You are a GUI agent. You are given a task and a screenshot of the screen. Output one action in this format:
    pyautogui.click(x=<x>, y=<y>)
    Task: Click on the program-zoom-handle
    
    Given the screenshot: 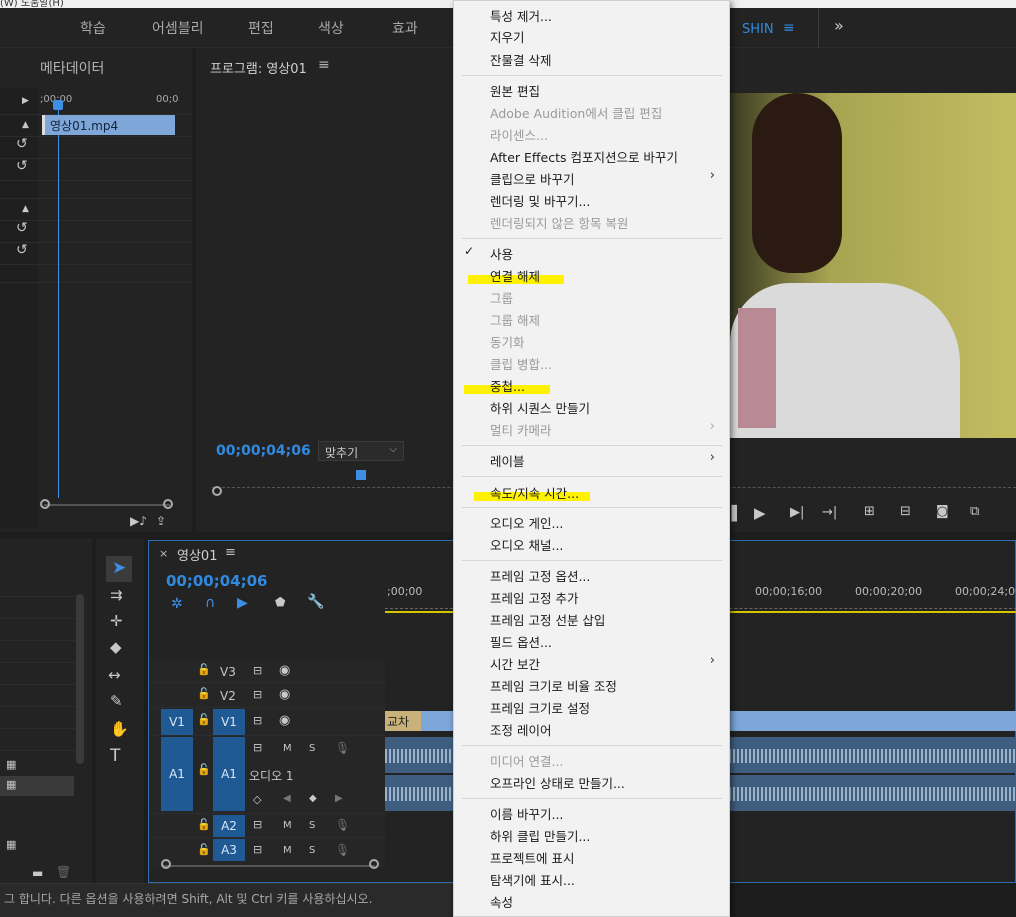 What is the action you would take?
    pyautogui.click(x=217, y=491)
    